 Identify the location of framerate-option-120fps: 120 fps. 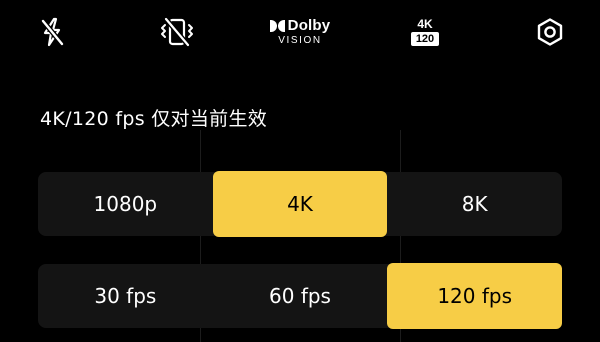
(475, 296).